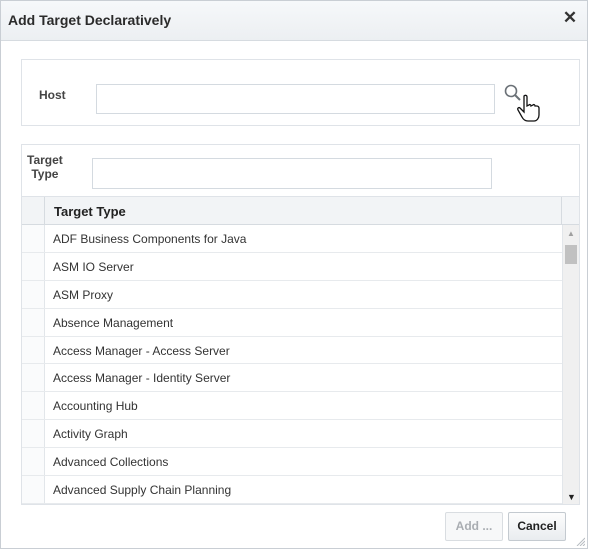 This screenshot has height=550, width=589. Describe the element at coordinates (83, 294) in the screenshot. I see `row-text: ASM Proxy` at that location.